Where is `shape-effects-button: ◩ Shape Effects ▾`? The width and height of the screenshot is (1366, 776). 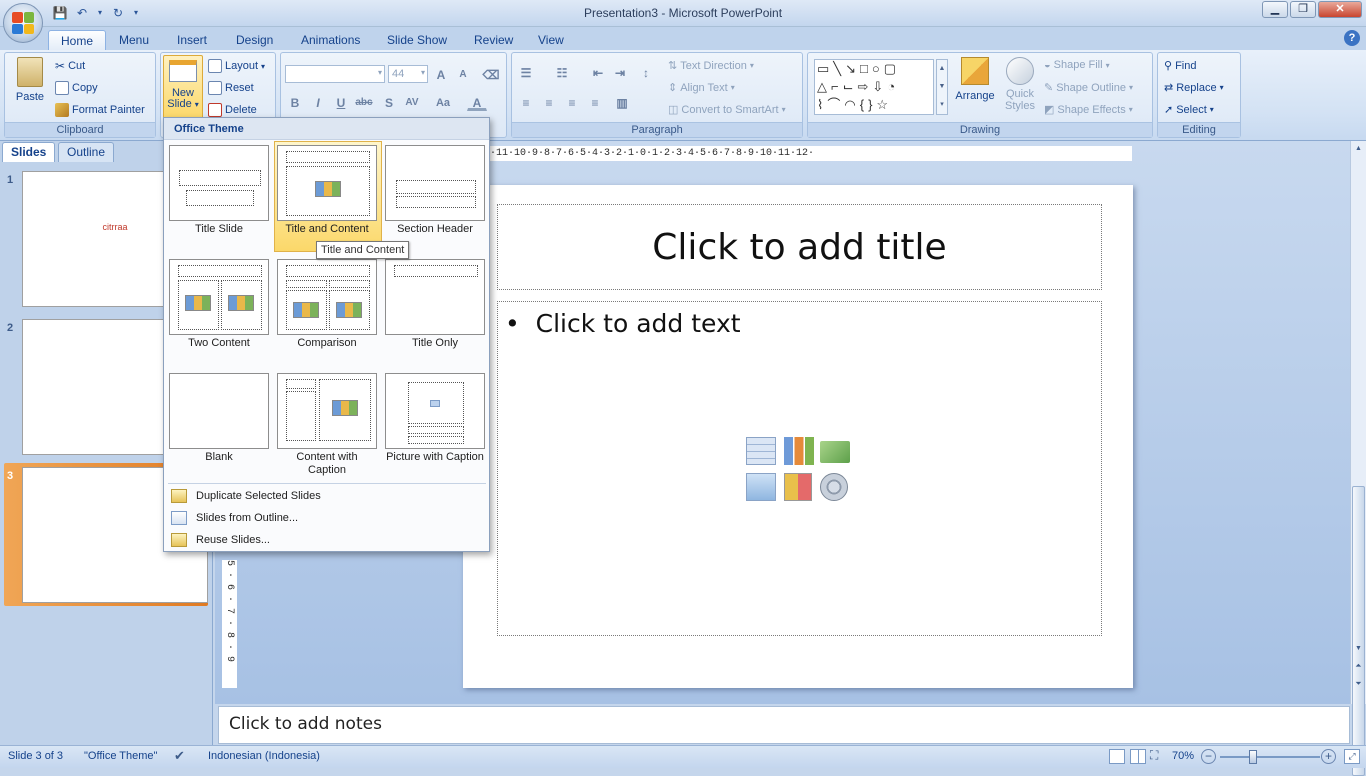 shape-effects-button: ◩ Shape Effects ▾ is located at coordinates (1088, 110).